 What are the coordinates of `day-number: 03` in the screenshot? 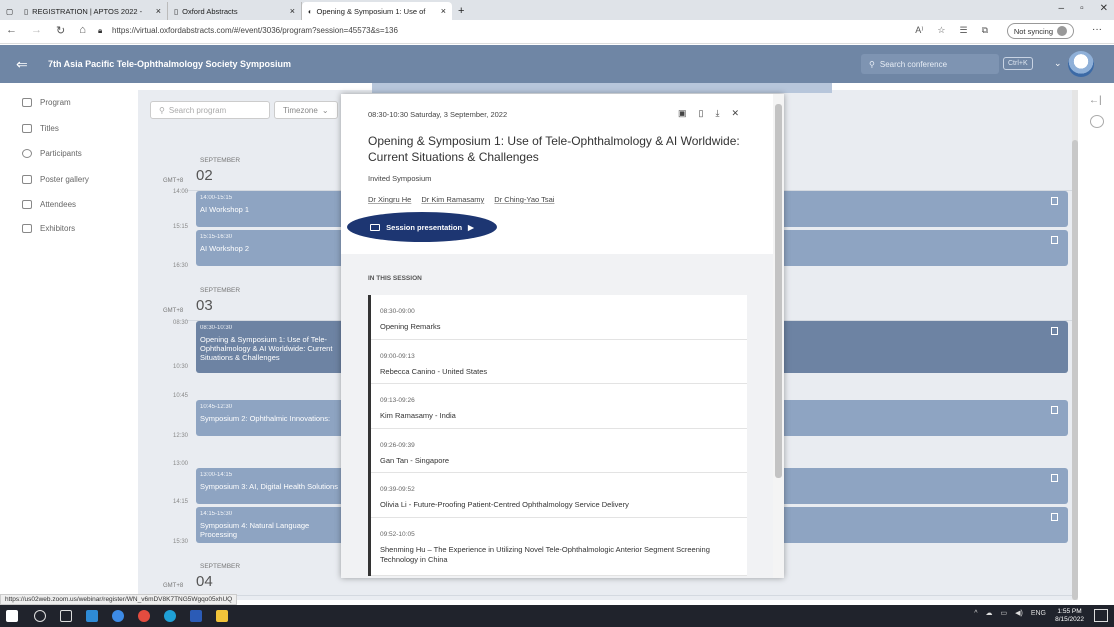 It's located at (204, 305).